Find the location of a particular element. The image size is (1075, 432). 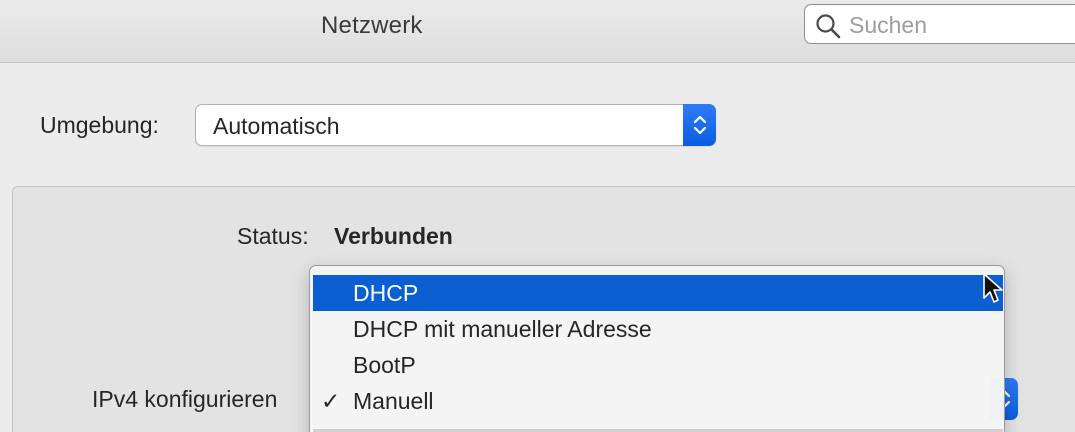

search-field is located at coordinates (939, 24).